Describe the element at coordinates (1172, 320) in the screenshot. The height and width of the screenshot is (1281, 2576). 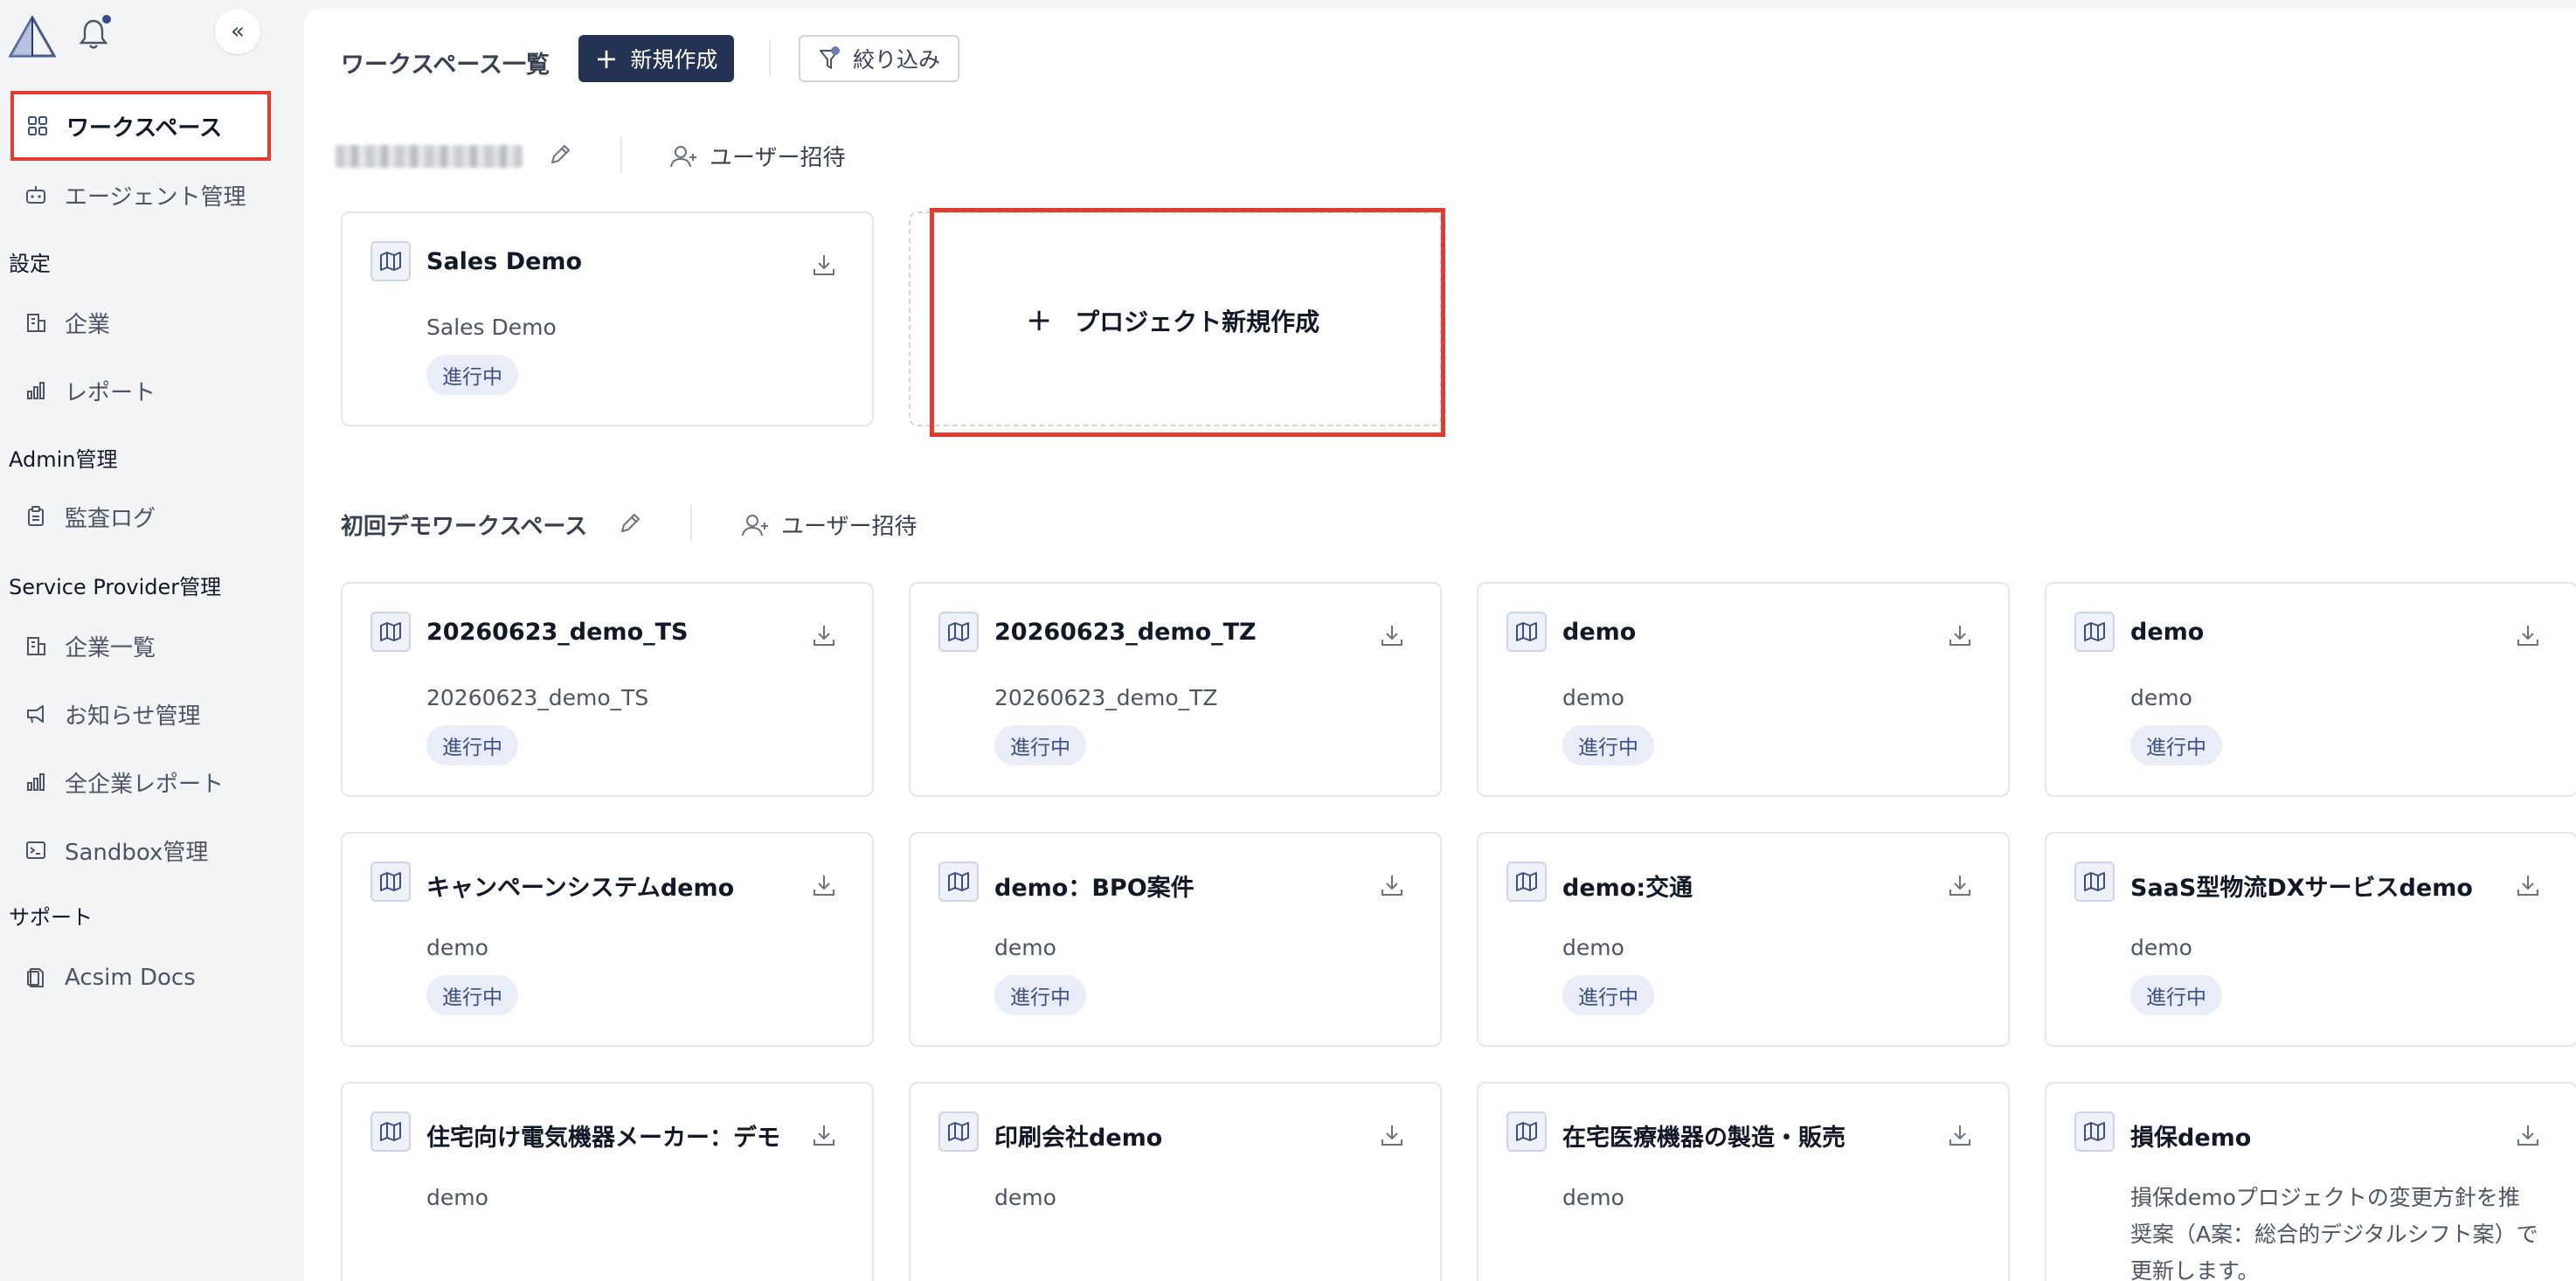
I see `new-project-button: + プロジェクト新規作成` at that location.